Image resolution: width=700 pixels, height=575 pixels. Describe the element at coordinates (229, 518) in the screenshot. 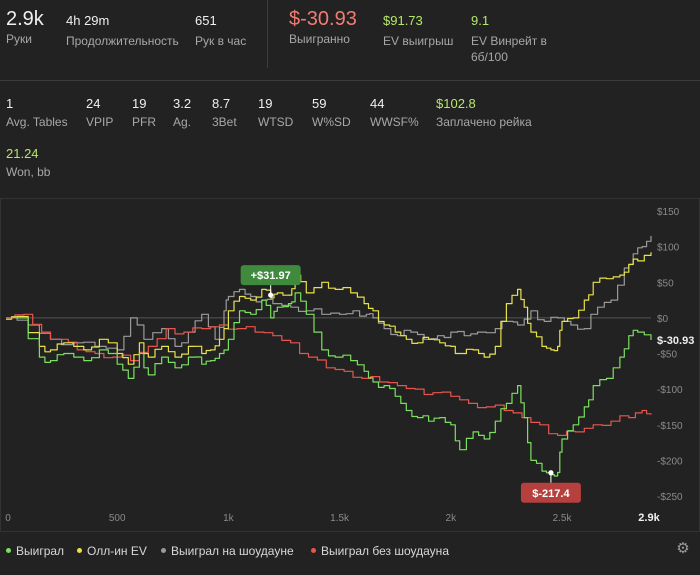

I see `x-tick-label: 1k` at that location.